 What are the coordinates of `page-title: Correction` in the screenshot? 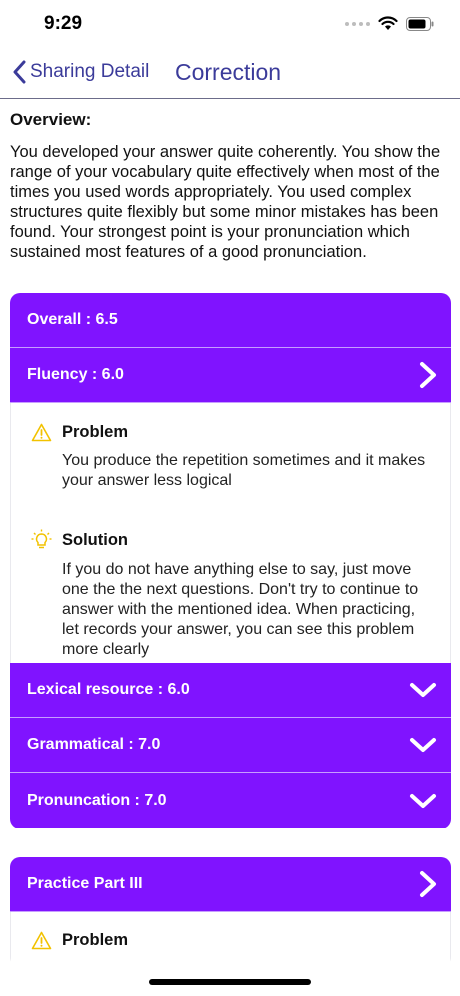 It's located at (228, 72).